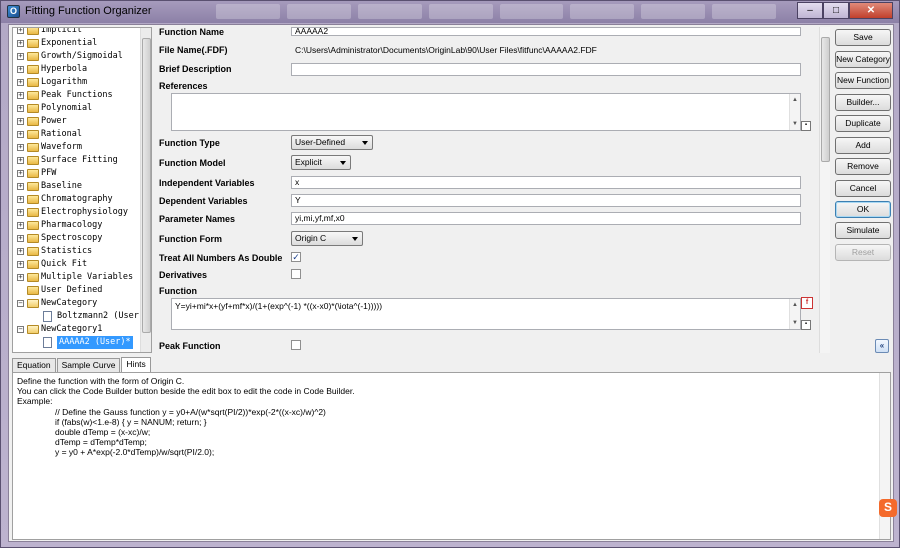 The width and height of the screenshot is (900, 548). What do you see at coordinates (807, 303) in the screenshot?
I see `code-builder-icon: f` at bounding box center [807, 303].